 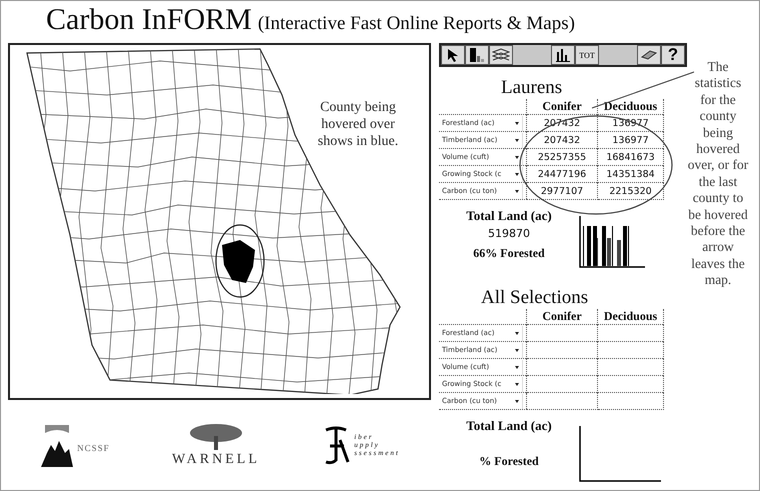 What do you see at coordinates (509, 253) in the screenshot?
I see `forested-text: 66% Forested` at bounding box center [509, 253].